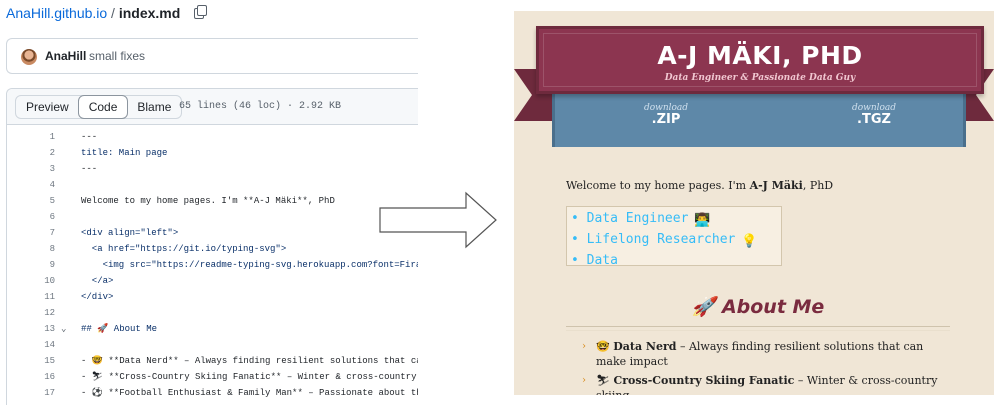  Describe the element at coordinates (212, 137) in the screenshot. I see `code-line: 1 ---` at that location.